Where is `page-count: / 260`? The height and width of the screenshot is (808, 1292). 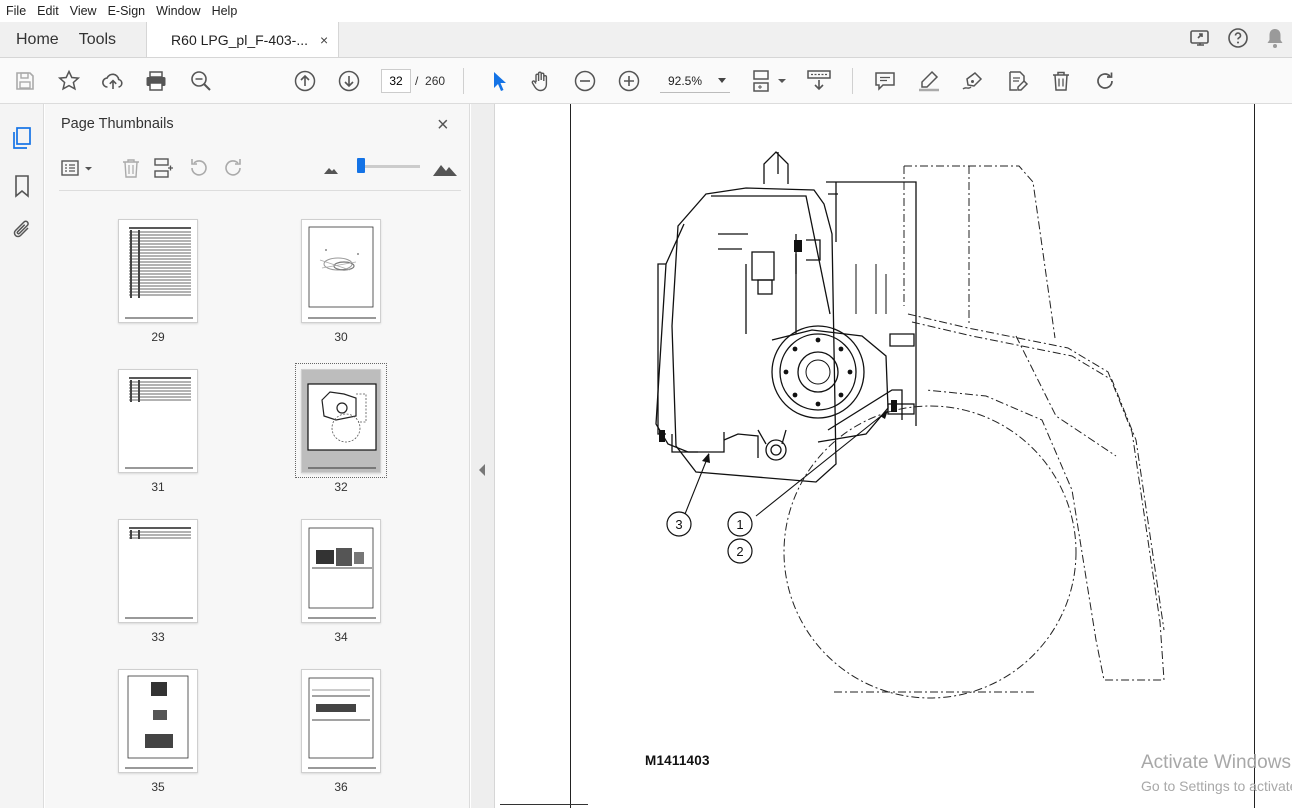
page-count: / 260 is located at coordinates (430, 81).